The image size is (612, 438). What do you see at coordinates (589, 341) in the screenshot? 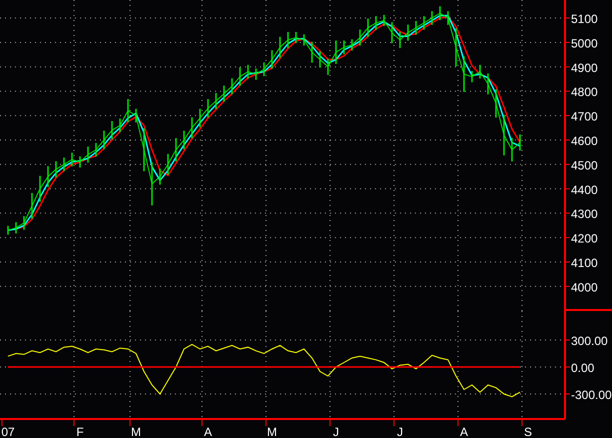
I see `axis-label: 300.00` at bounding box center [589, 341].